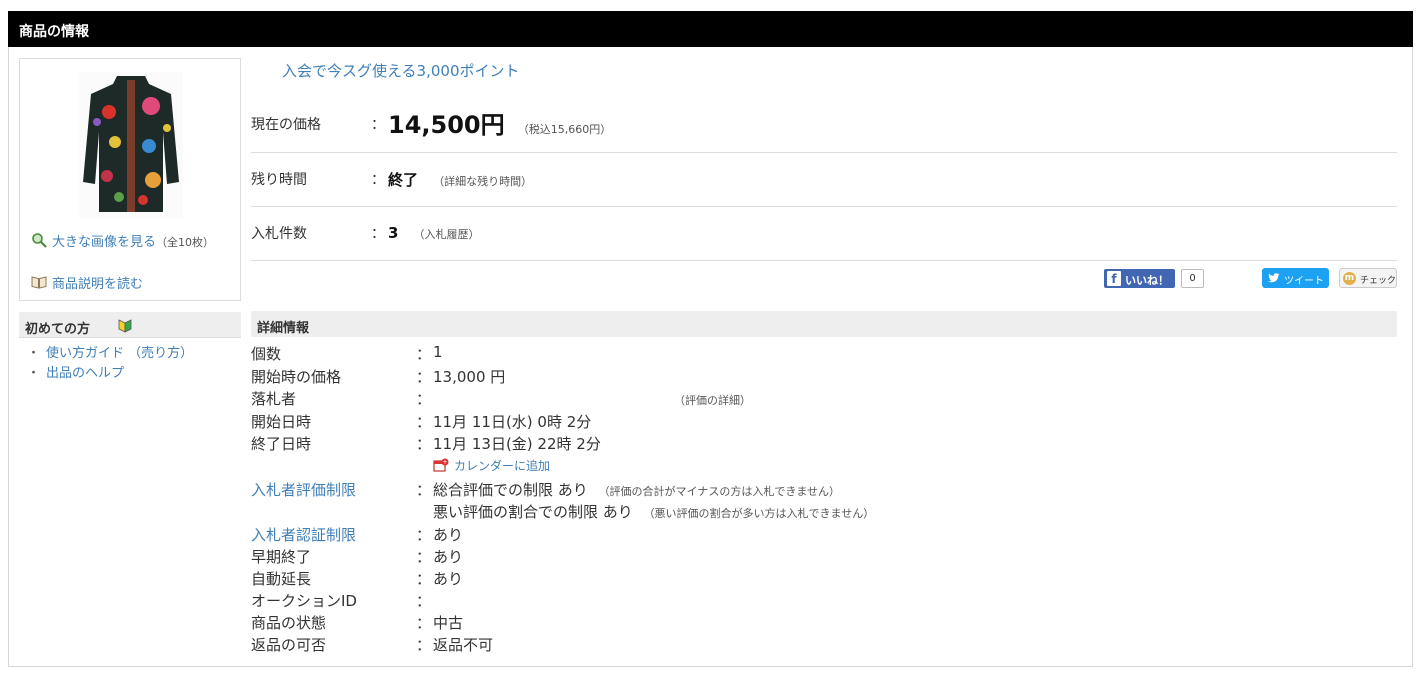 Image resolution: width=1422 pixels, height=691 pixels. Describe the element at coordinates (266, 354) in the screenshot. I see `quantity-label: 個数` at that location.